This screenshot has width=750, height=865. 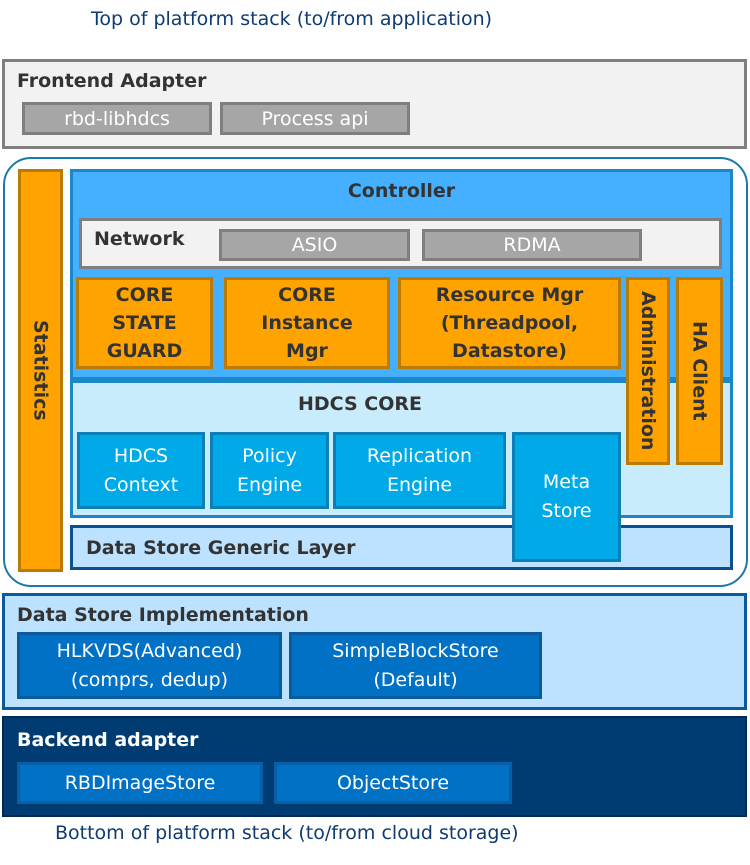 I want to click on network-title: Network, so click(x=139, y=239).